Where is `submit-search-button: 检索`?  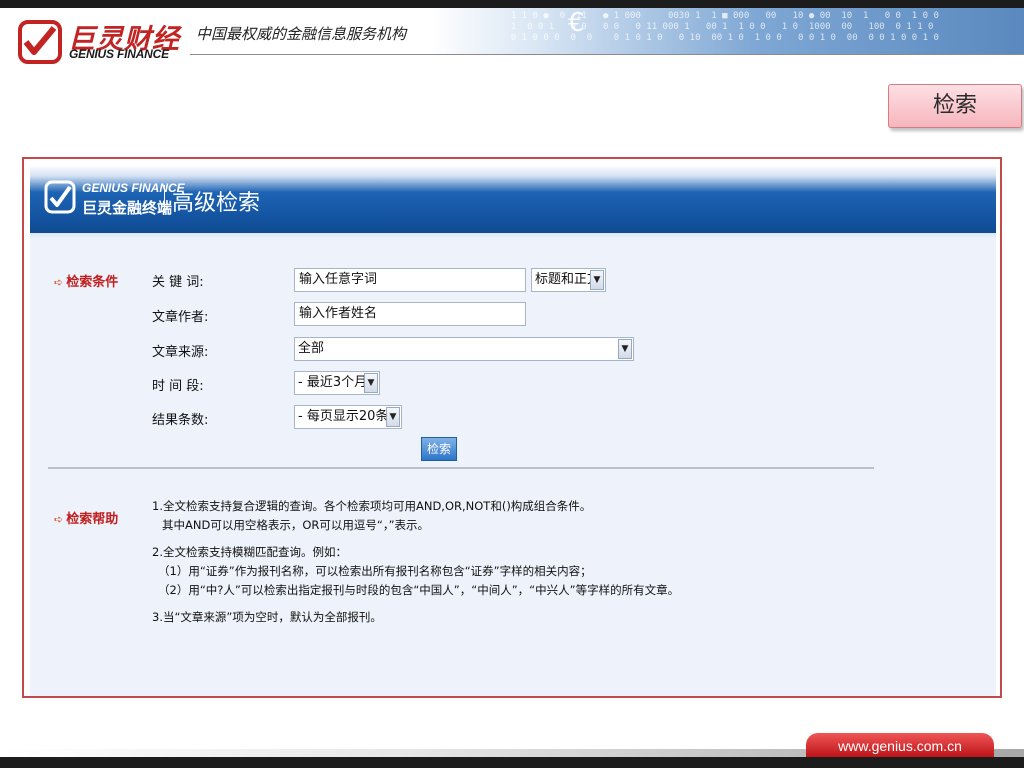 submit-search-button: 检索 is located at coordinates (439, 449).